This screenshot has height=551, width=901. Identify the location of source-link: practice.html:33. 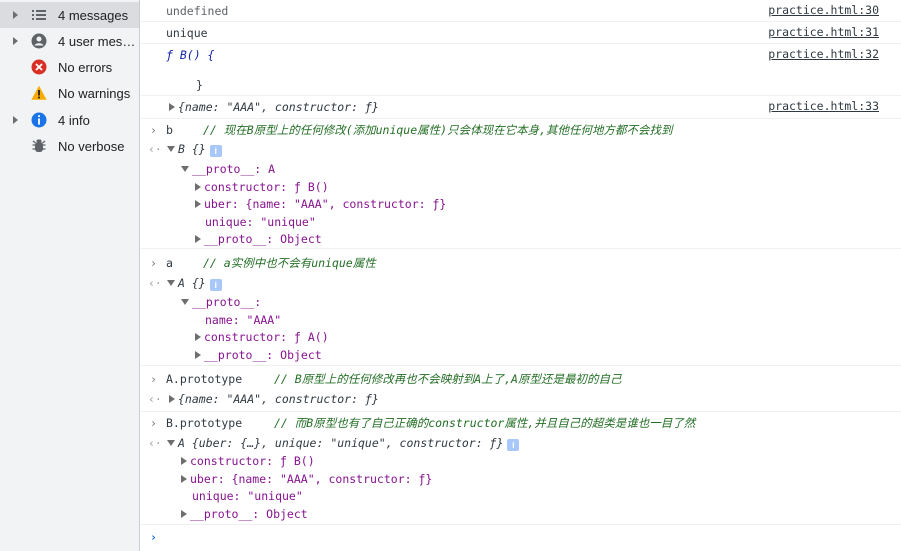
(823, 106).